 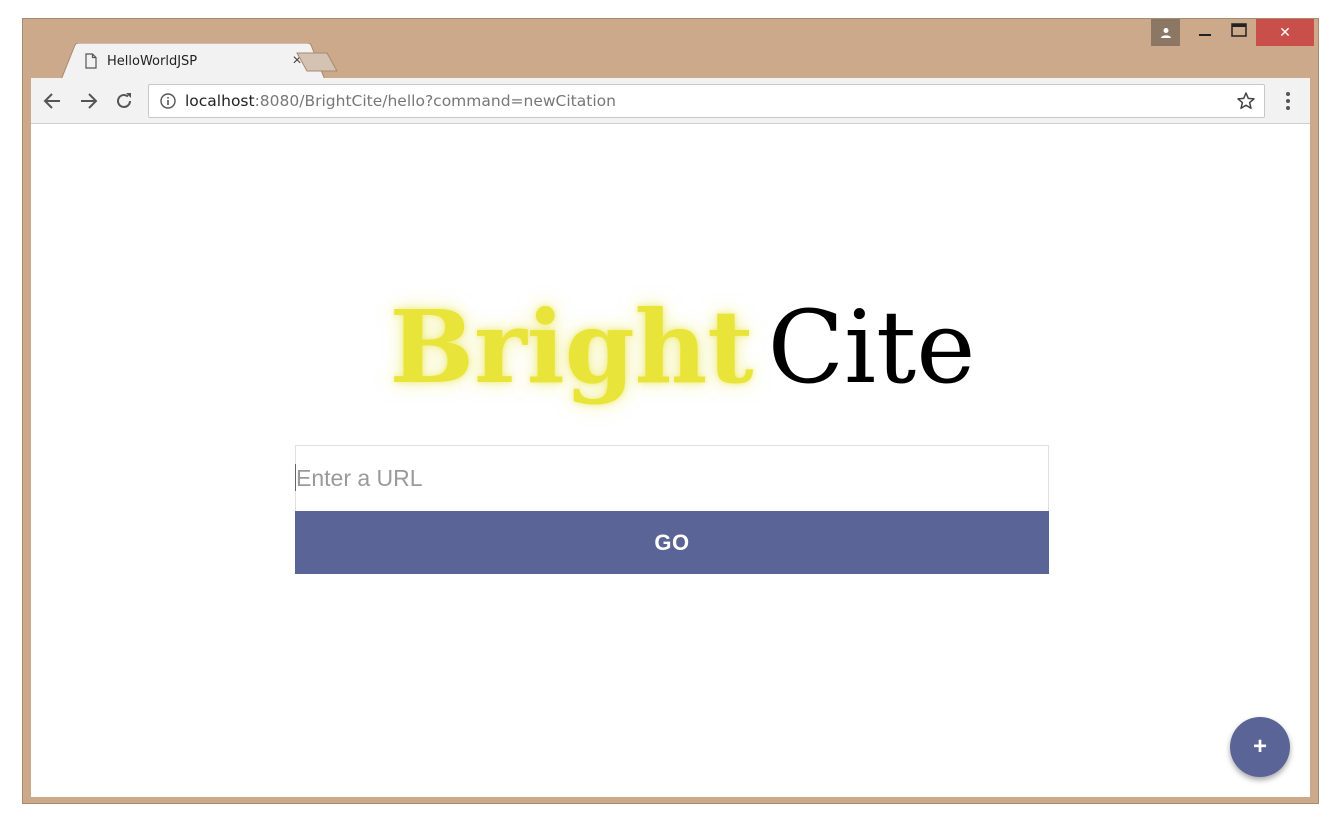 I want to click on tab-content: HelloWorldJSP ×, so click(x=195, y=61).